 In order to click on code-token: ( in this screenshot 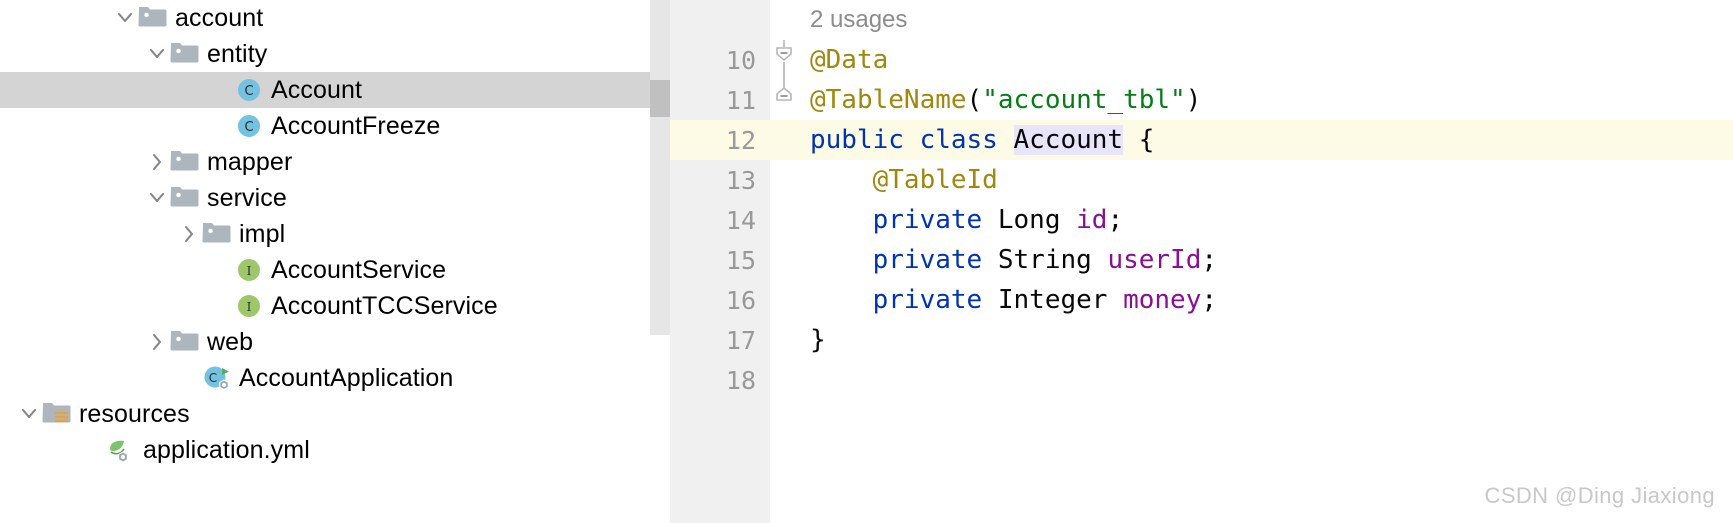, I will do `click(974, 100)`.